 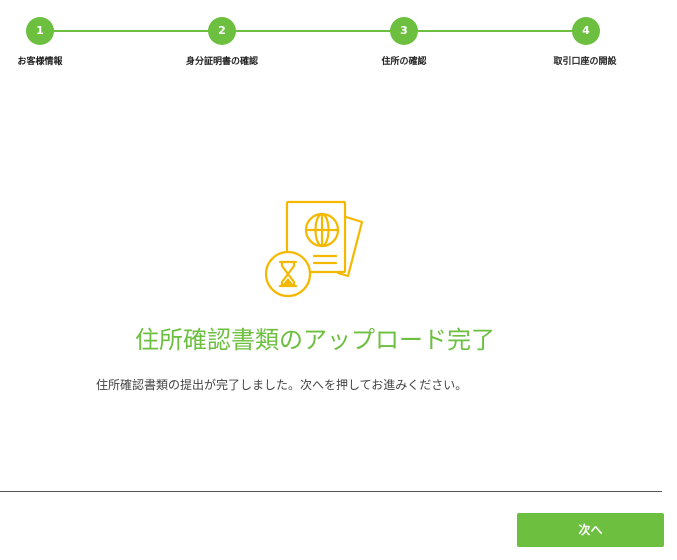 I want to click on completion-message: 住所確認書類の提出が完了しました。次へを押してお進みください。, so click(x=282, y=385).